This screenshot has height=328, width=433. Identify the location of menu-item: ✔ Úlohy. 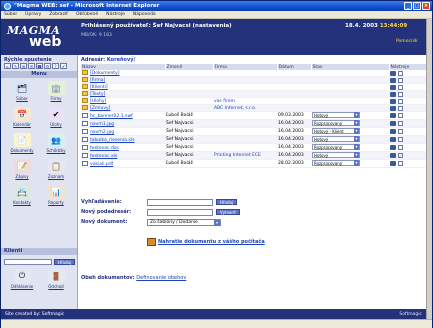
(56, 117).